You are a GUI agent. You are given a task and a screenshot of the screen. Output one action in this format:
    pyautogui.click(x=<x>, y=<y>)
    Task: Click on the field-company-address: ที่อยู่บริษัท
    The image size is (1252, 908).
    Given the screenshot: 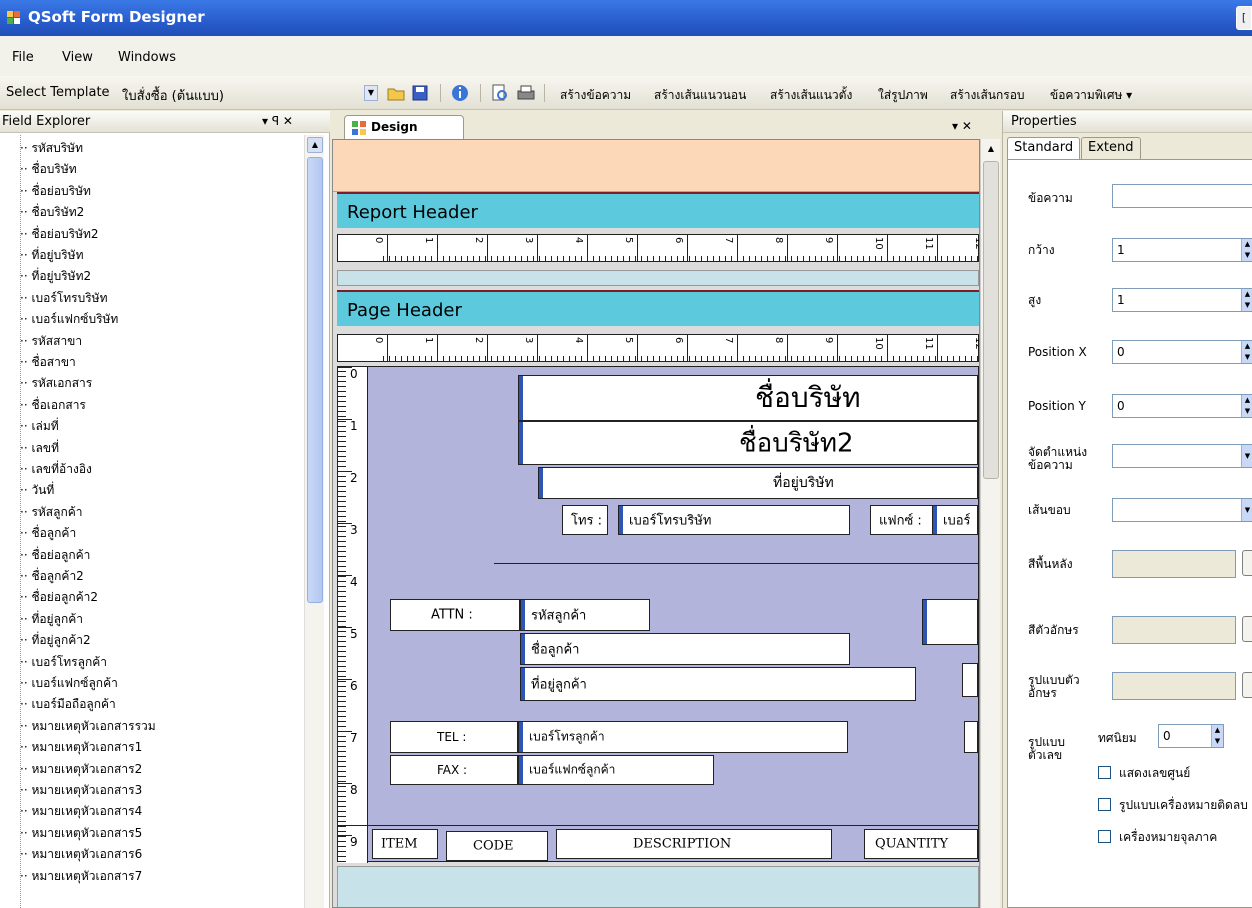 What is the action you would take?
    pyautogui.click(x=758, y=483)
    